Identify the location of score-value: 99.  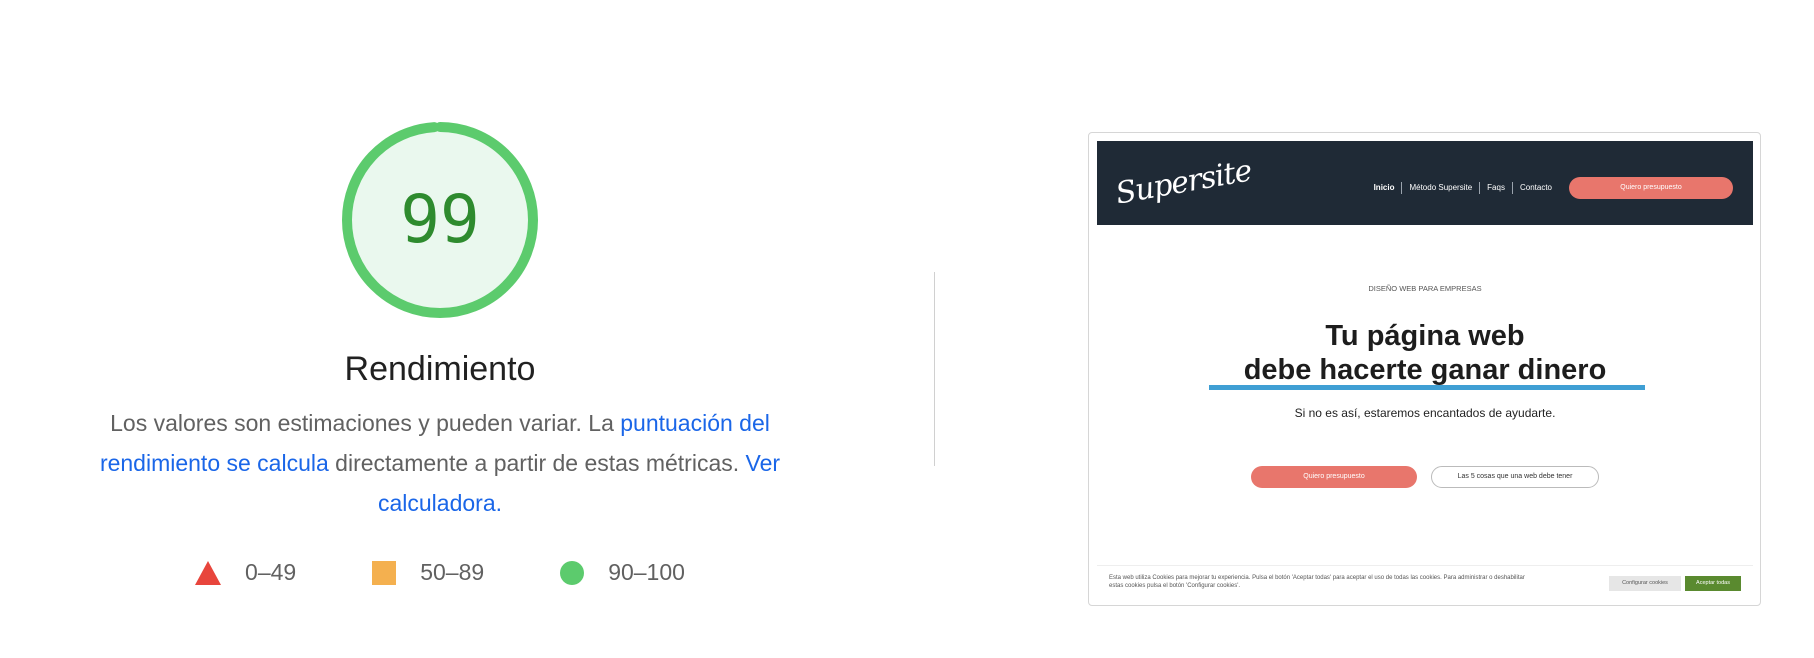
(440, 219).